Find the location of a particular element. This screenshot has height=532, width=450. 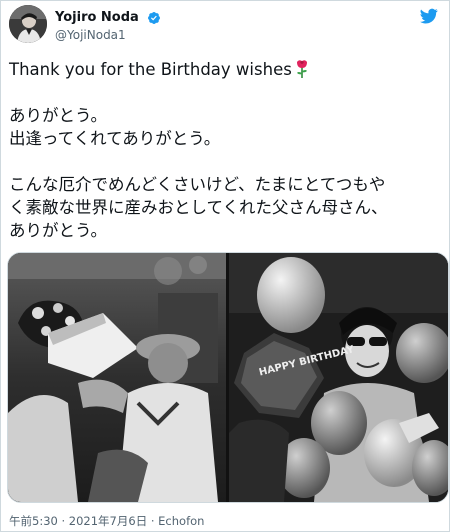

twitter-logo-icon is located at coordinates (429, 16).